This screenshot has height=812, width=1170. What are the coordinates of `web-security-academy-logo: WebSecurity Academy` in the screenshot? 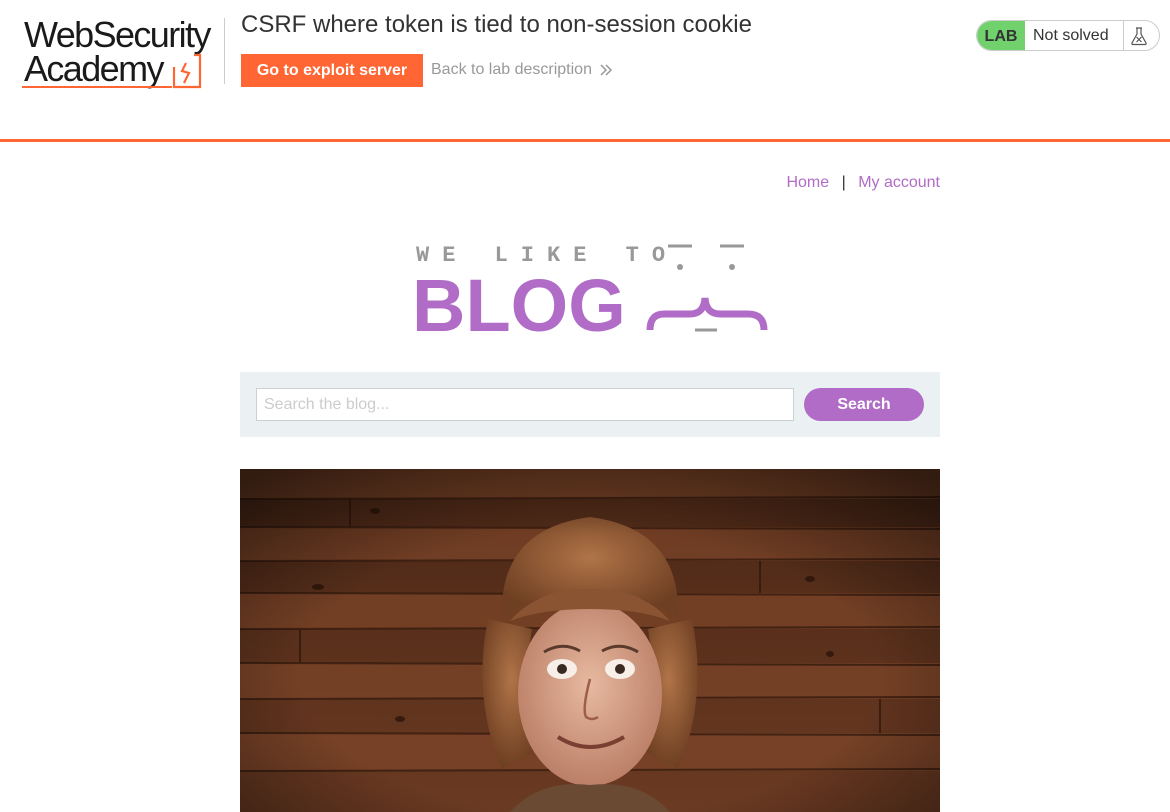 It's located at (122, 54).